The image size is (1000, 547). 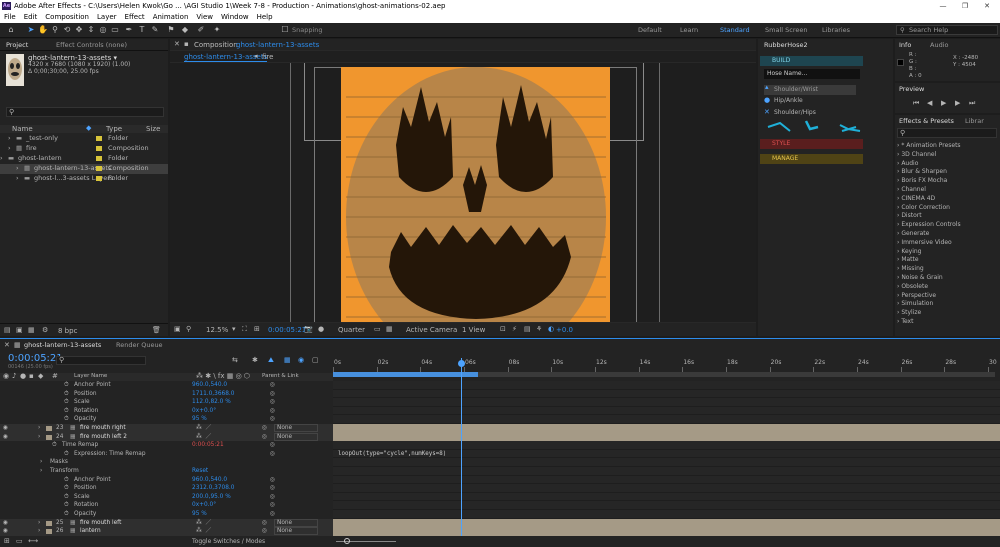 I want to click on effect-category: › Audio, so click(x=907, y=163).